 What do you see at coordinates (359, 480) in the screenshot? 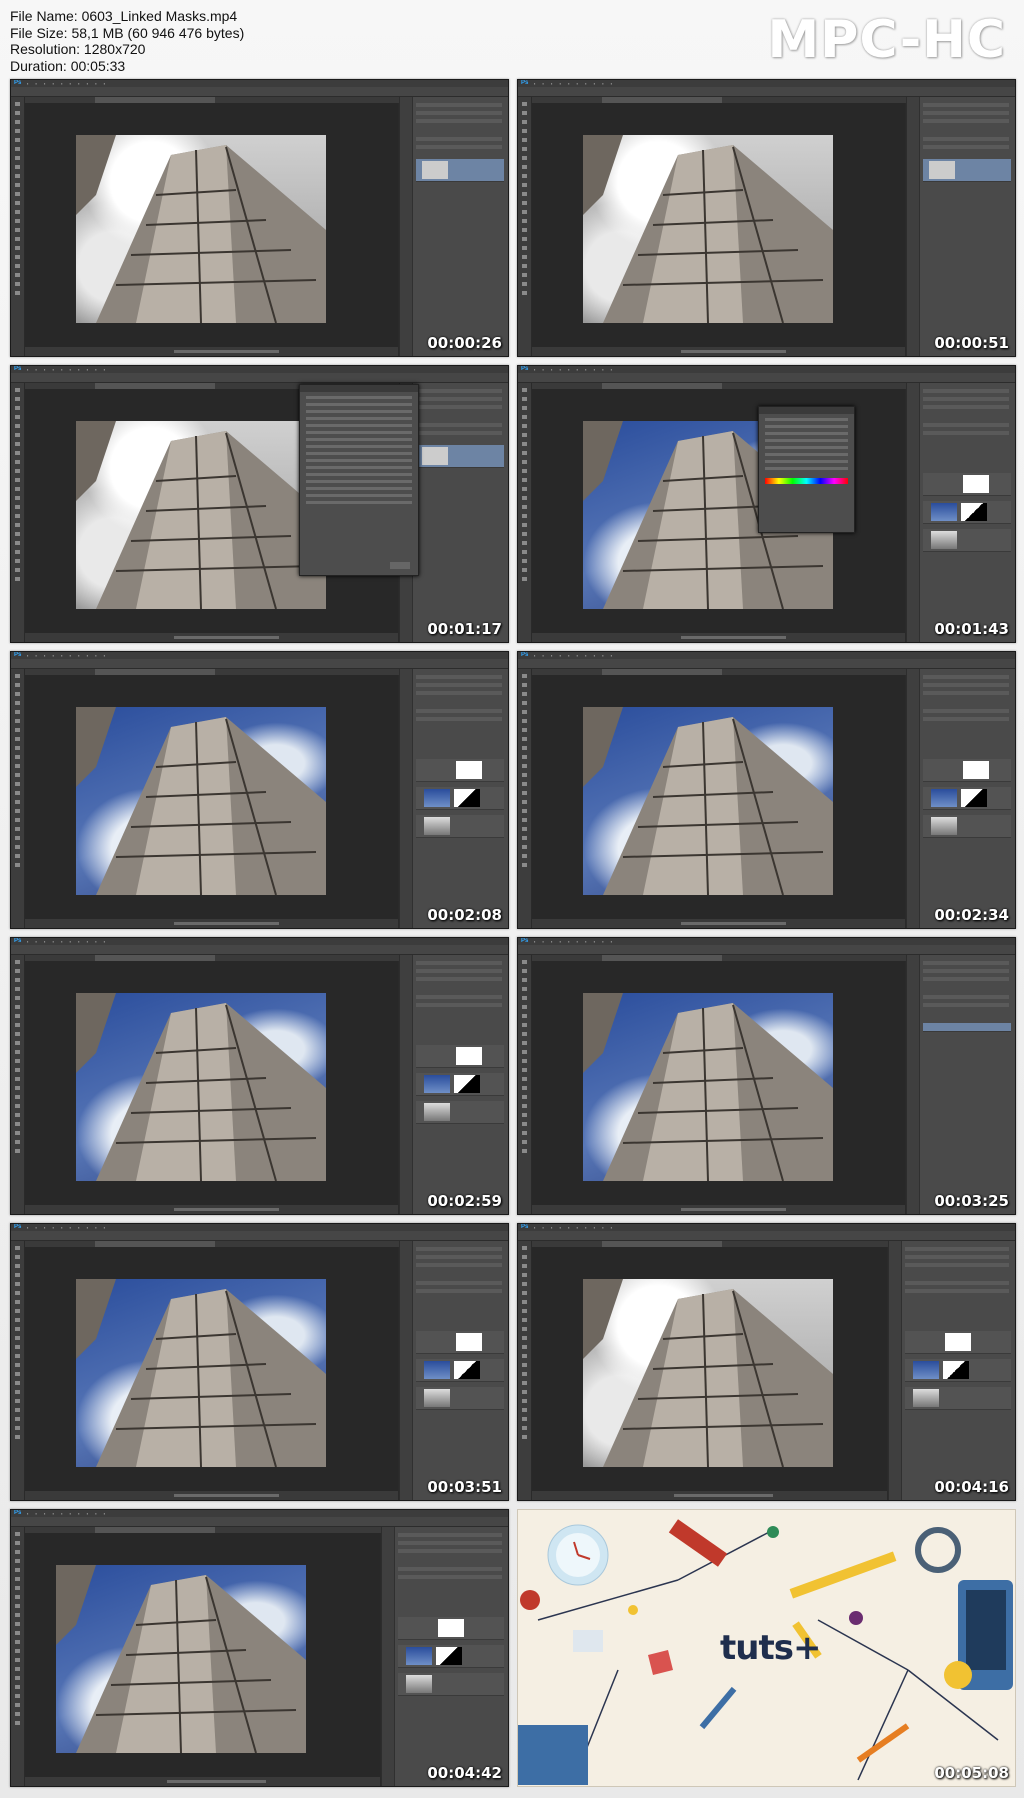
I see `refine-edge-dialog` at bounding box center [359, 480].